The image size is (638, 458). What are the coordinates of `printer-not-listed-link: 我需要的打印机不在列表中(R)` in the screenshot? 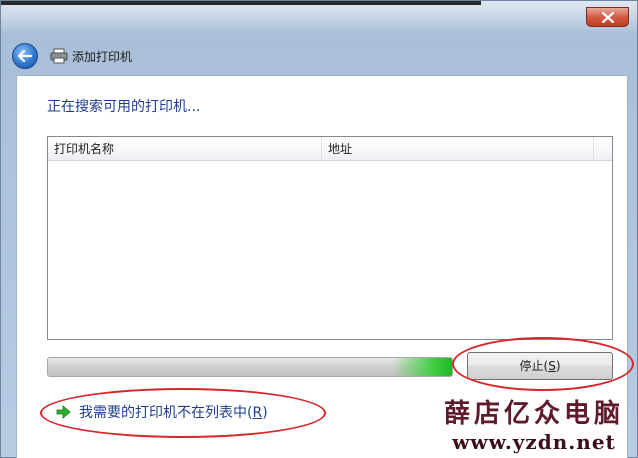 It's located at (161, 412).